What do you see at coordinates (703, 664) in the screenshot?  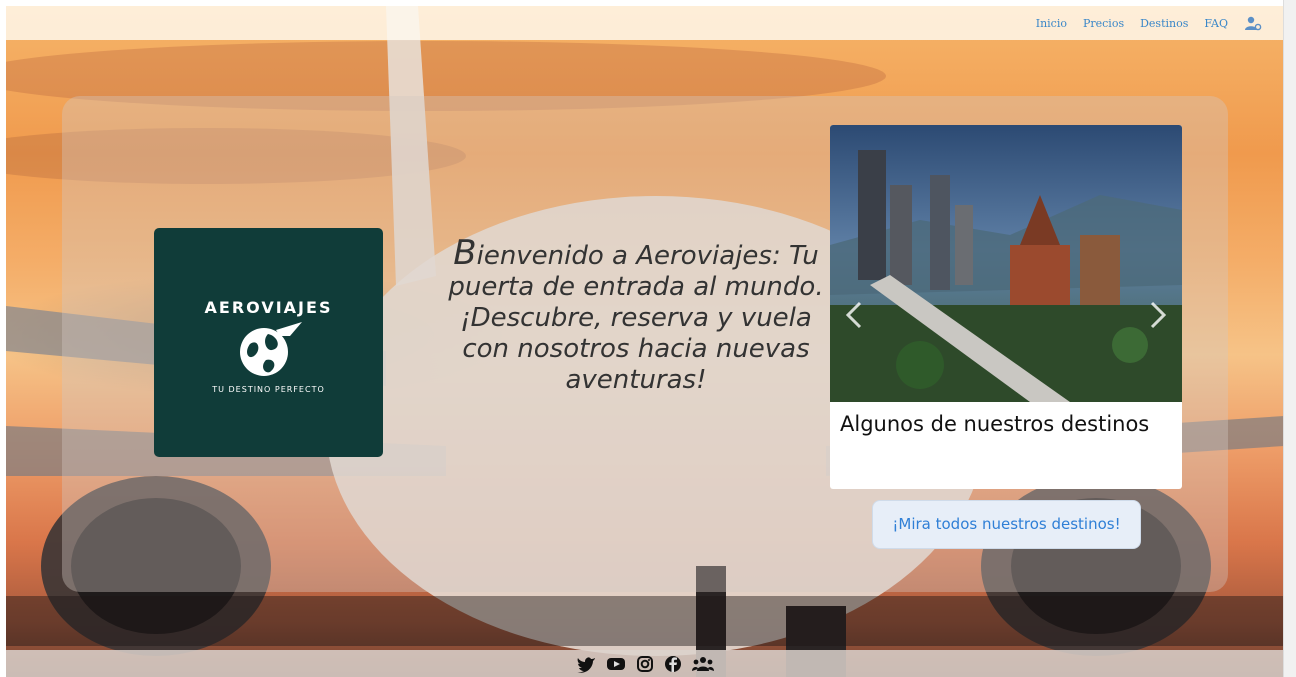 I see `community-icon` at bounding box center [703, 664].